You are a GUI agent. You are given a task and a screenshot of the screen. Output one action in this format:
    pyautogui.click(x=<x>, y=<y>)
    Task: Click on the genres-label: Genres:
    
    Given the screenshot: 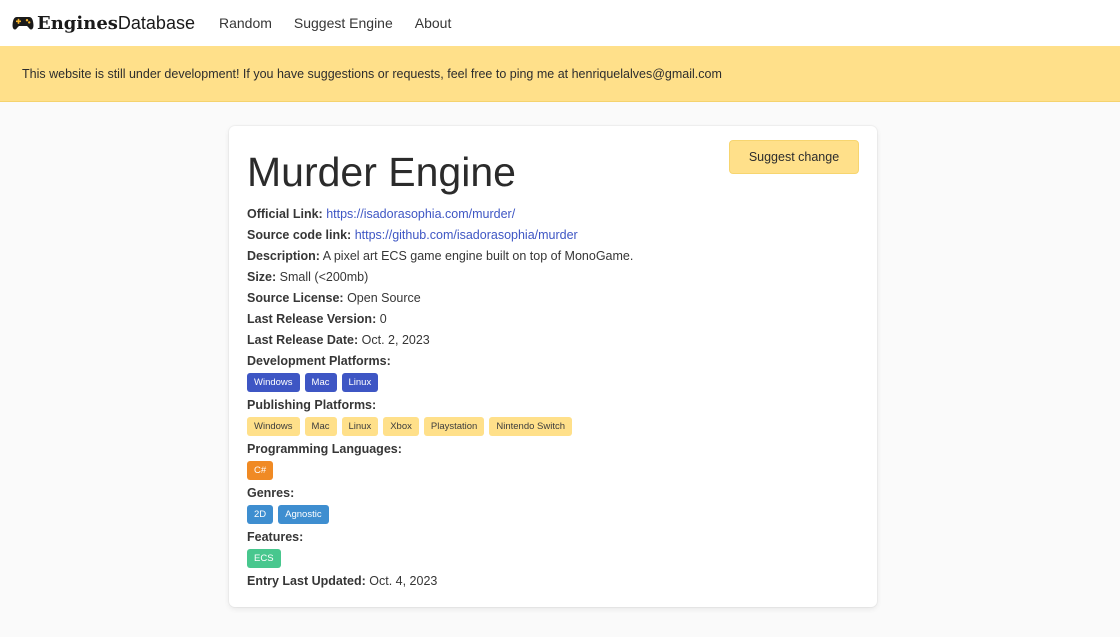 What is the action you would take?
    pyautogui.click(x=271, y=493)
    